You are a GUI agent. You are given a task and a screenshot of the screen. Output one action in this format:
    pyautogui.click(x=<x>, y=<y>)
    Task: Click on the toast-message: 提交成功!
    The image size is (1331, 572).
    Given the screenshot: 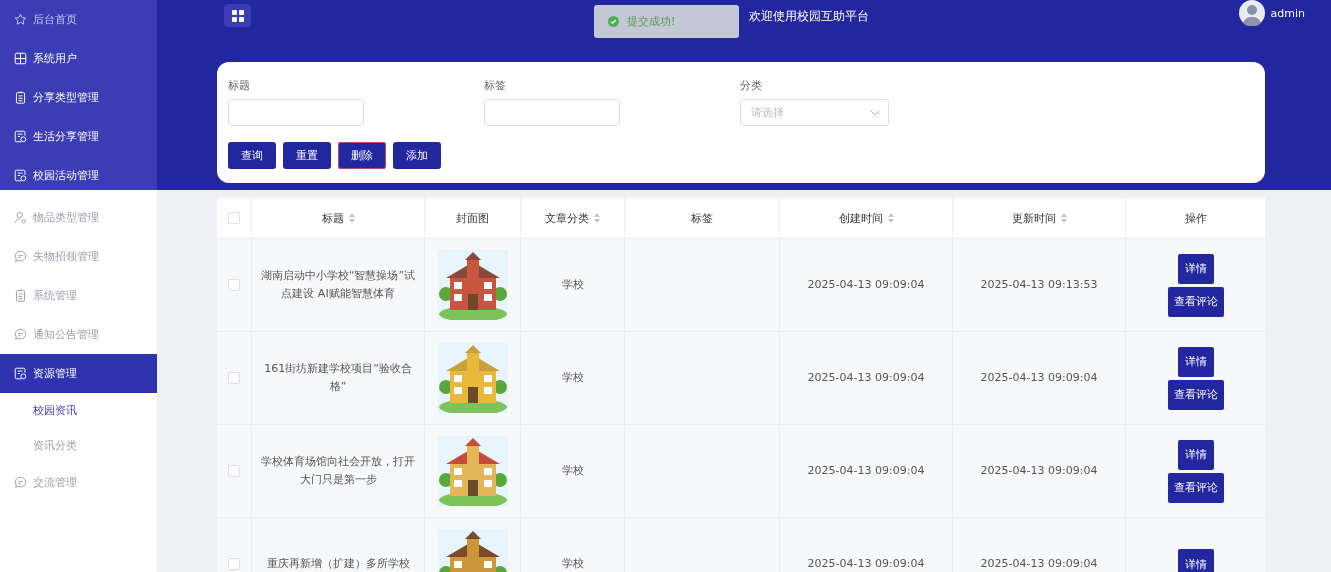 What is the action you would take?
    pyautogui.click(x=651, y=21)
    